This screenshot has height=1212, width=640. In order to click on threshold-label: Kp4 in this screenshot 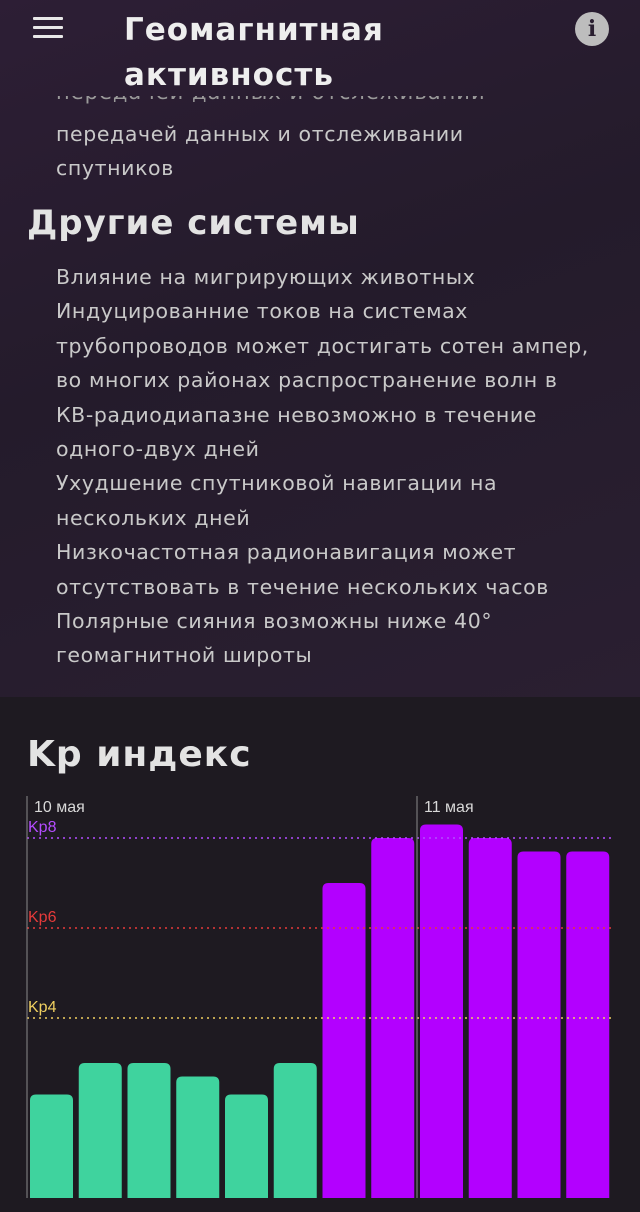, I will do `click(42, 1007)`.